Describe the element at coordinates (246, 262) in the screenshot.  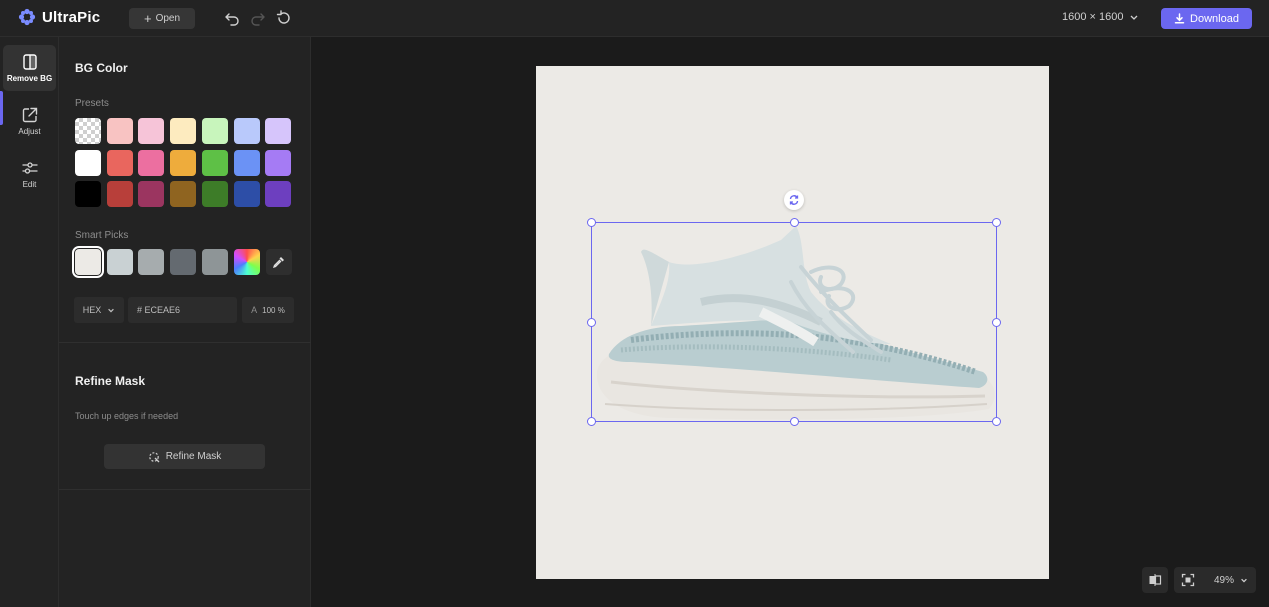
I see `custom-color-swatch` at that location.